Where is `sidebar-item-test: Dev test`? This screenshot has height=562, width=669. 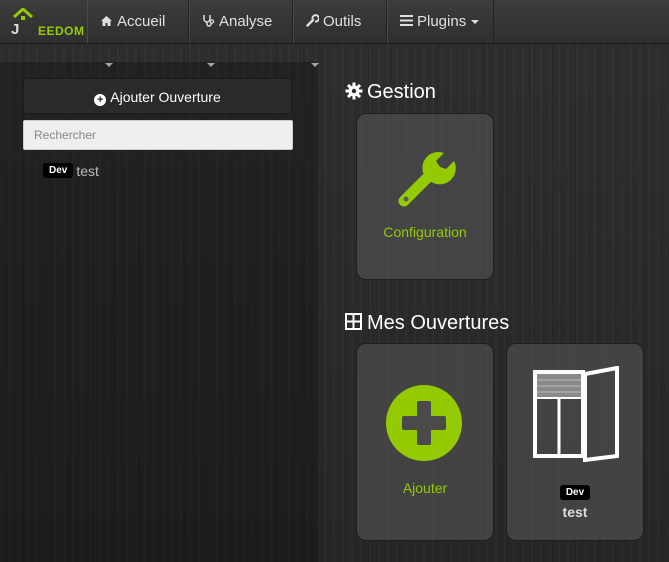
sidebar-item-test: Dev test is located at coordinates (71, 171).